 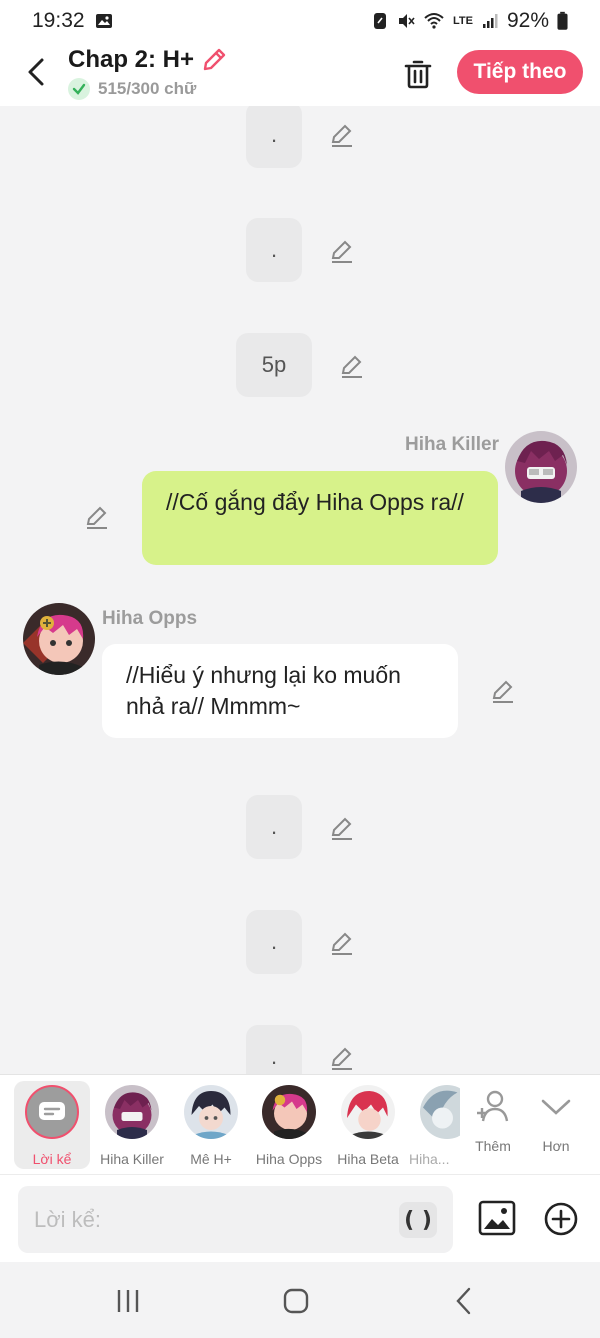 I want to click on wifi-icon, so click(x=434, y=21).